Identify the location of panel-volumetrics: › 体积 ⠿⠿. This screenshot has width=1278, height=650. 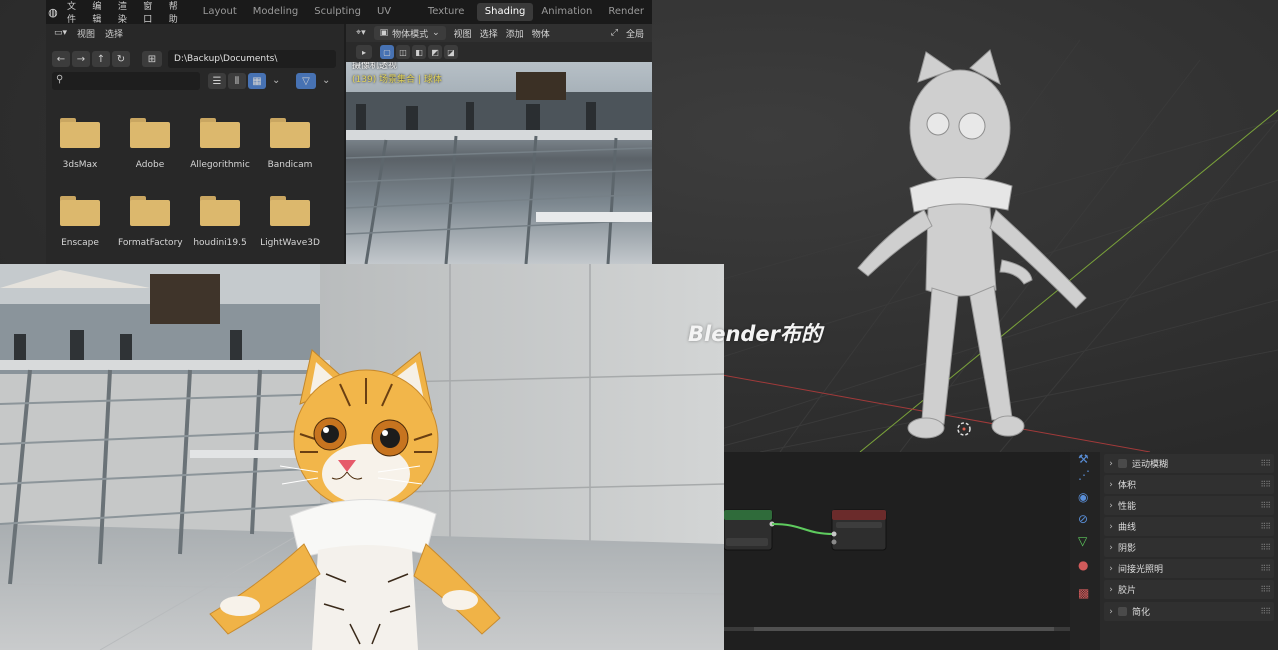
(1189, 484).